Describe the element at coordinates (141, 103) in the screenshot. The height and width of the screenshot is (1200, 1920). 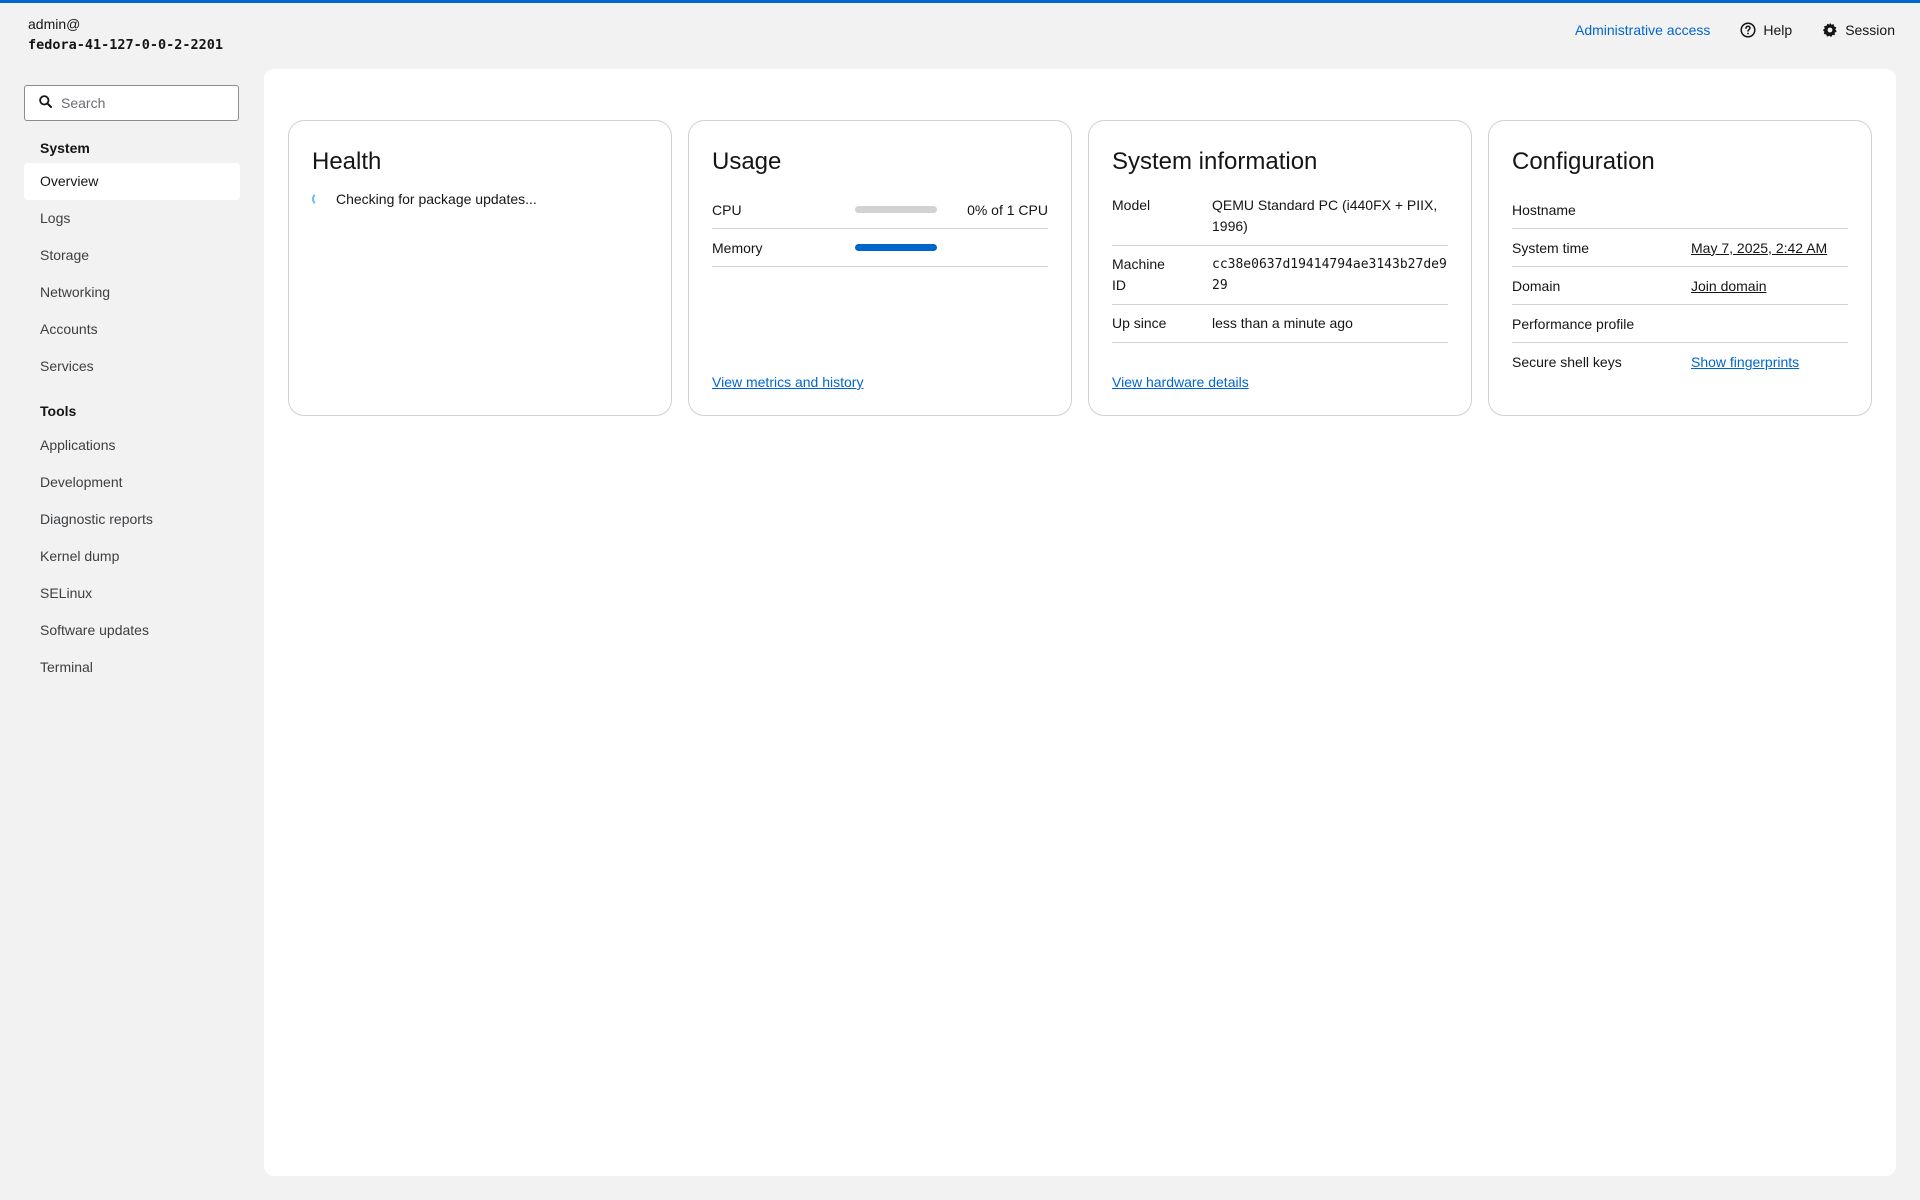
I see `search-input` at that location.